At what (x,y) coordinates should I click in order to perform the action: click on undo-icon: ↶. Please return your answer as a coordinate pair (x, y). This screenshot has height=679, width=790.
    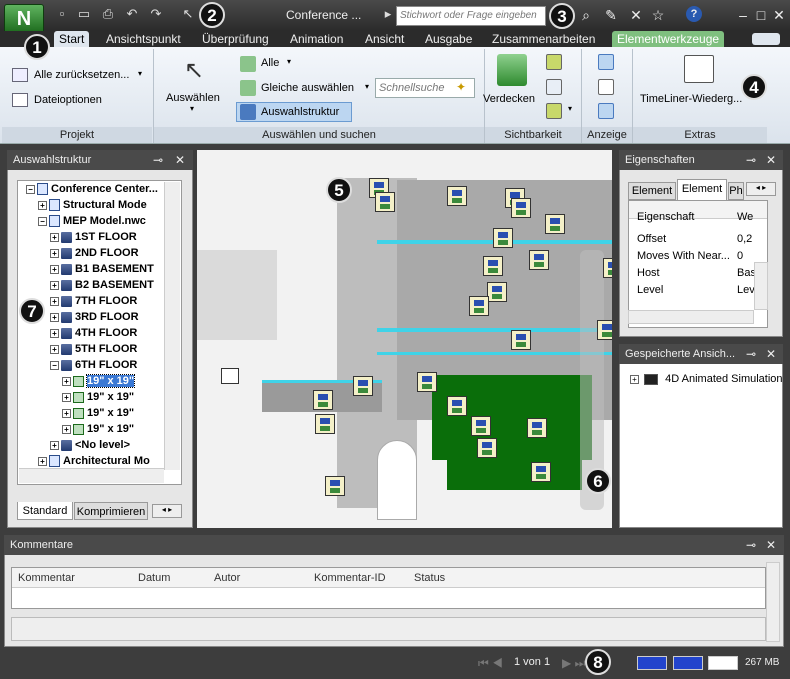
    Looking at the image, I should click on (132, 14).